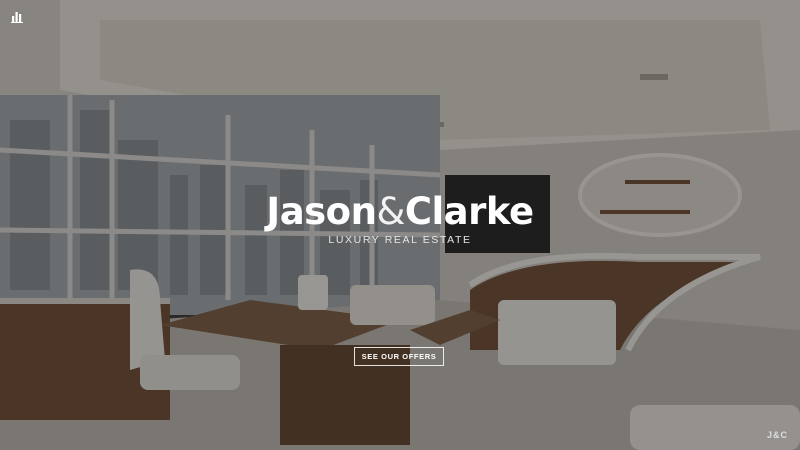 The width and height of the screenshot is (800, 450). What do you see at coordinates (321, 211) in the screenshot?
I see `brand-name-first: Jason` at bounding box center [321, 211].